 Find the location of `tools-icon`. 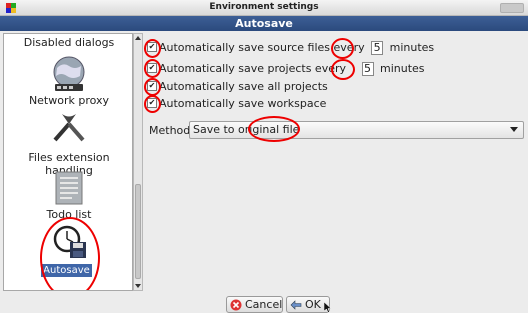

tools-icon is located at coordinates (69, 128).